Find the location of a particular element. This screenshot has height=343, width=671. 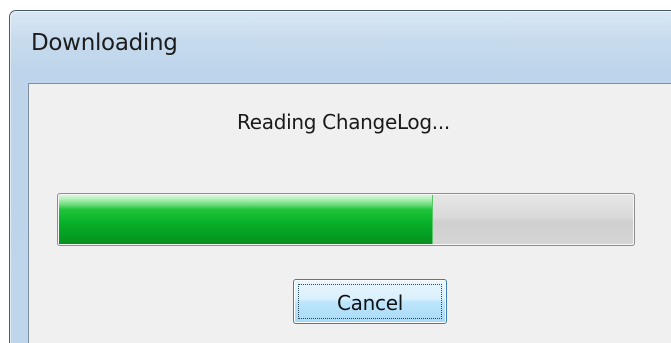

cancel-button-label: Cancel is located at coordinates (370, 302).